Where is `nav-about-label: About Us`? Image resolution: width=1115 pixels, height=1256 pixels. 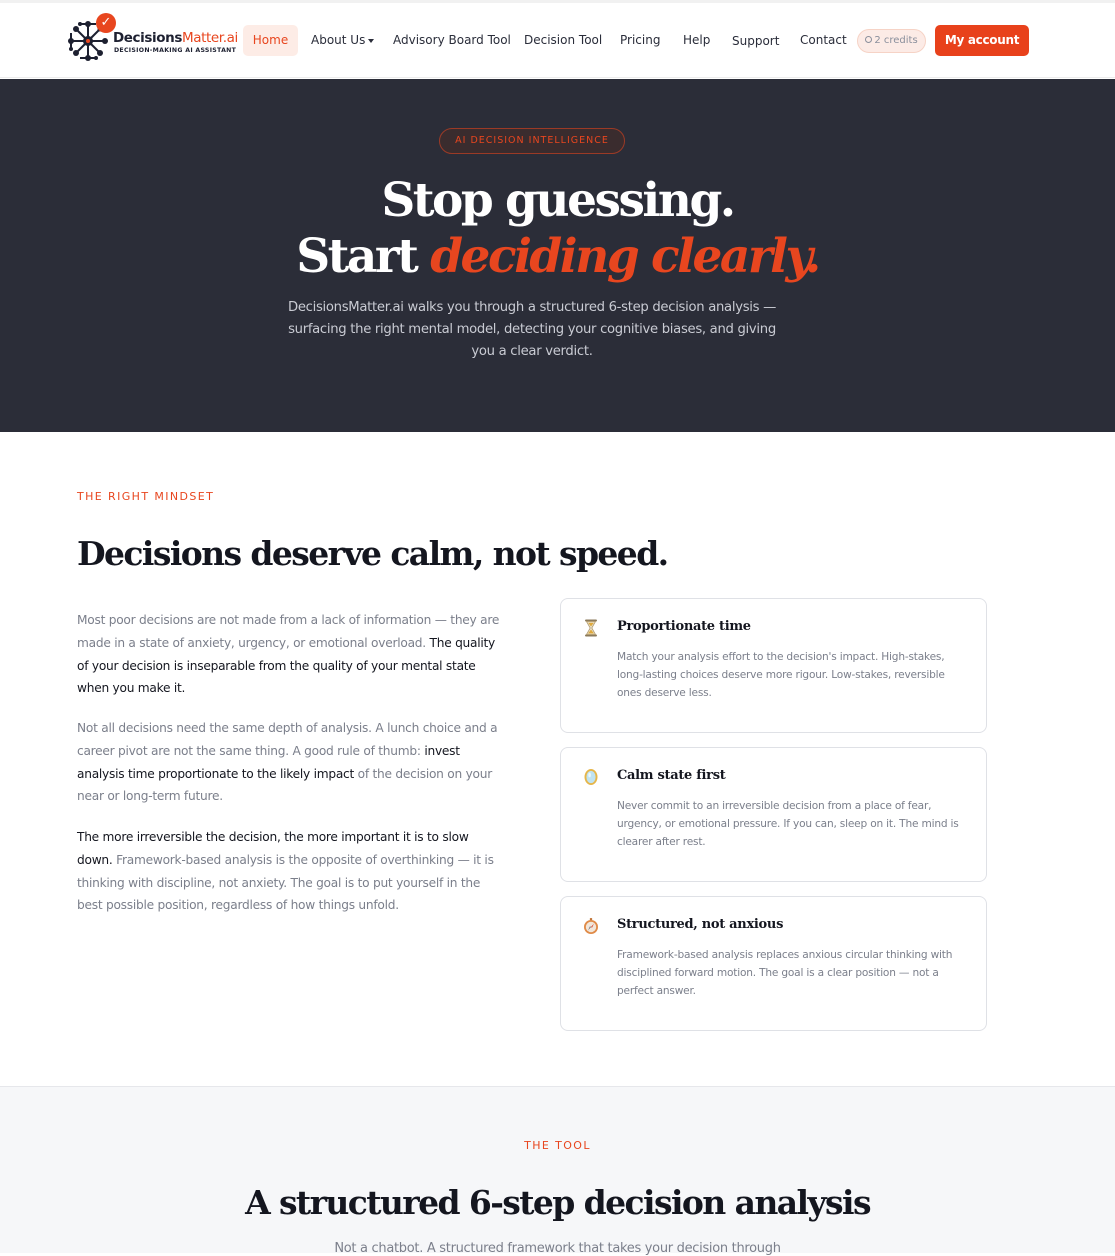 nav-about-label: About Us is located at coordinates (338, 40).